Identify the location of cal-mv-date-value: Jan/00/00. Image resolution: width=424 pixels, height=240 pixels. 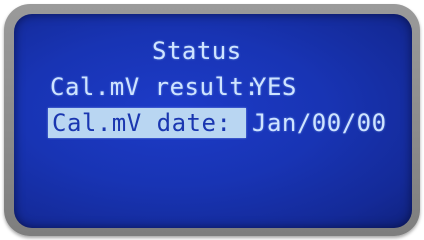
(319, 123).